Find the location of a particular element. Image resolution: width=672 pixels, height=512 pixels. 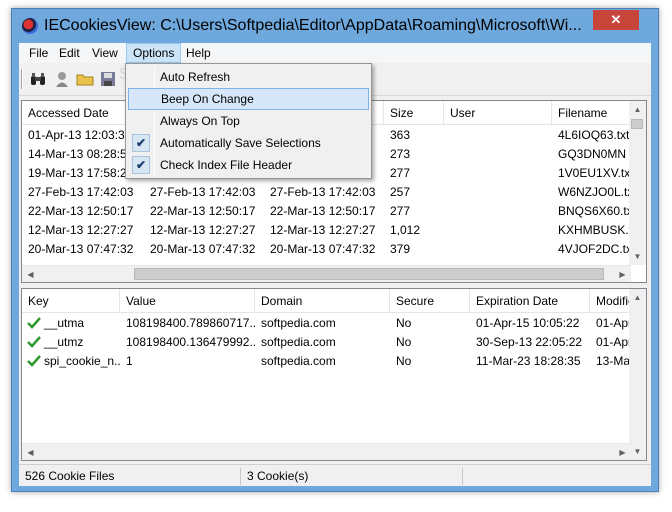

table-cell: 273 is located at coordinates (400, 154).